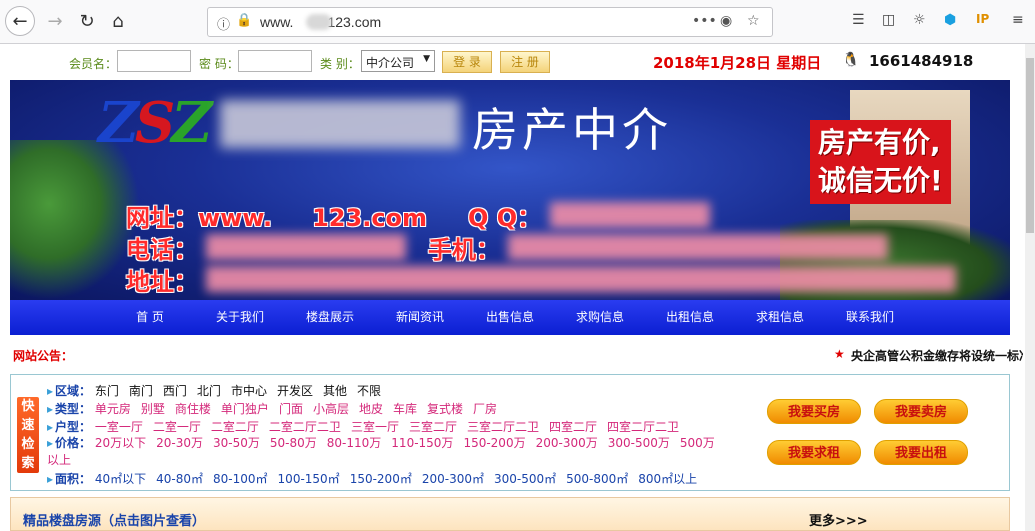  Describe the element at coordinates (120, 443) in the screenshot. I see `price-option: 20万以下` at that location.